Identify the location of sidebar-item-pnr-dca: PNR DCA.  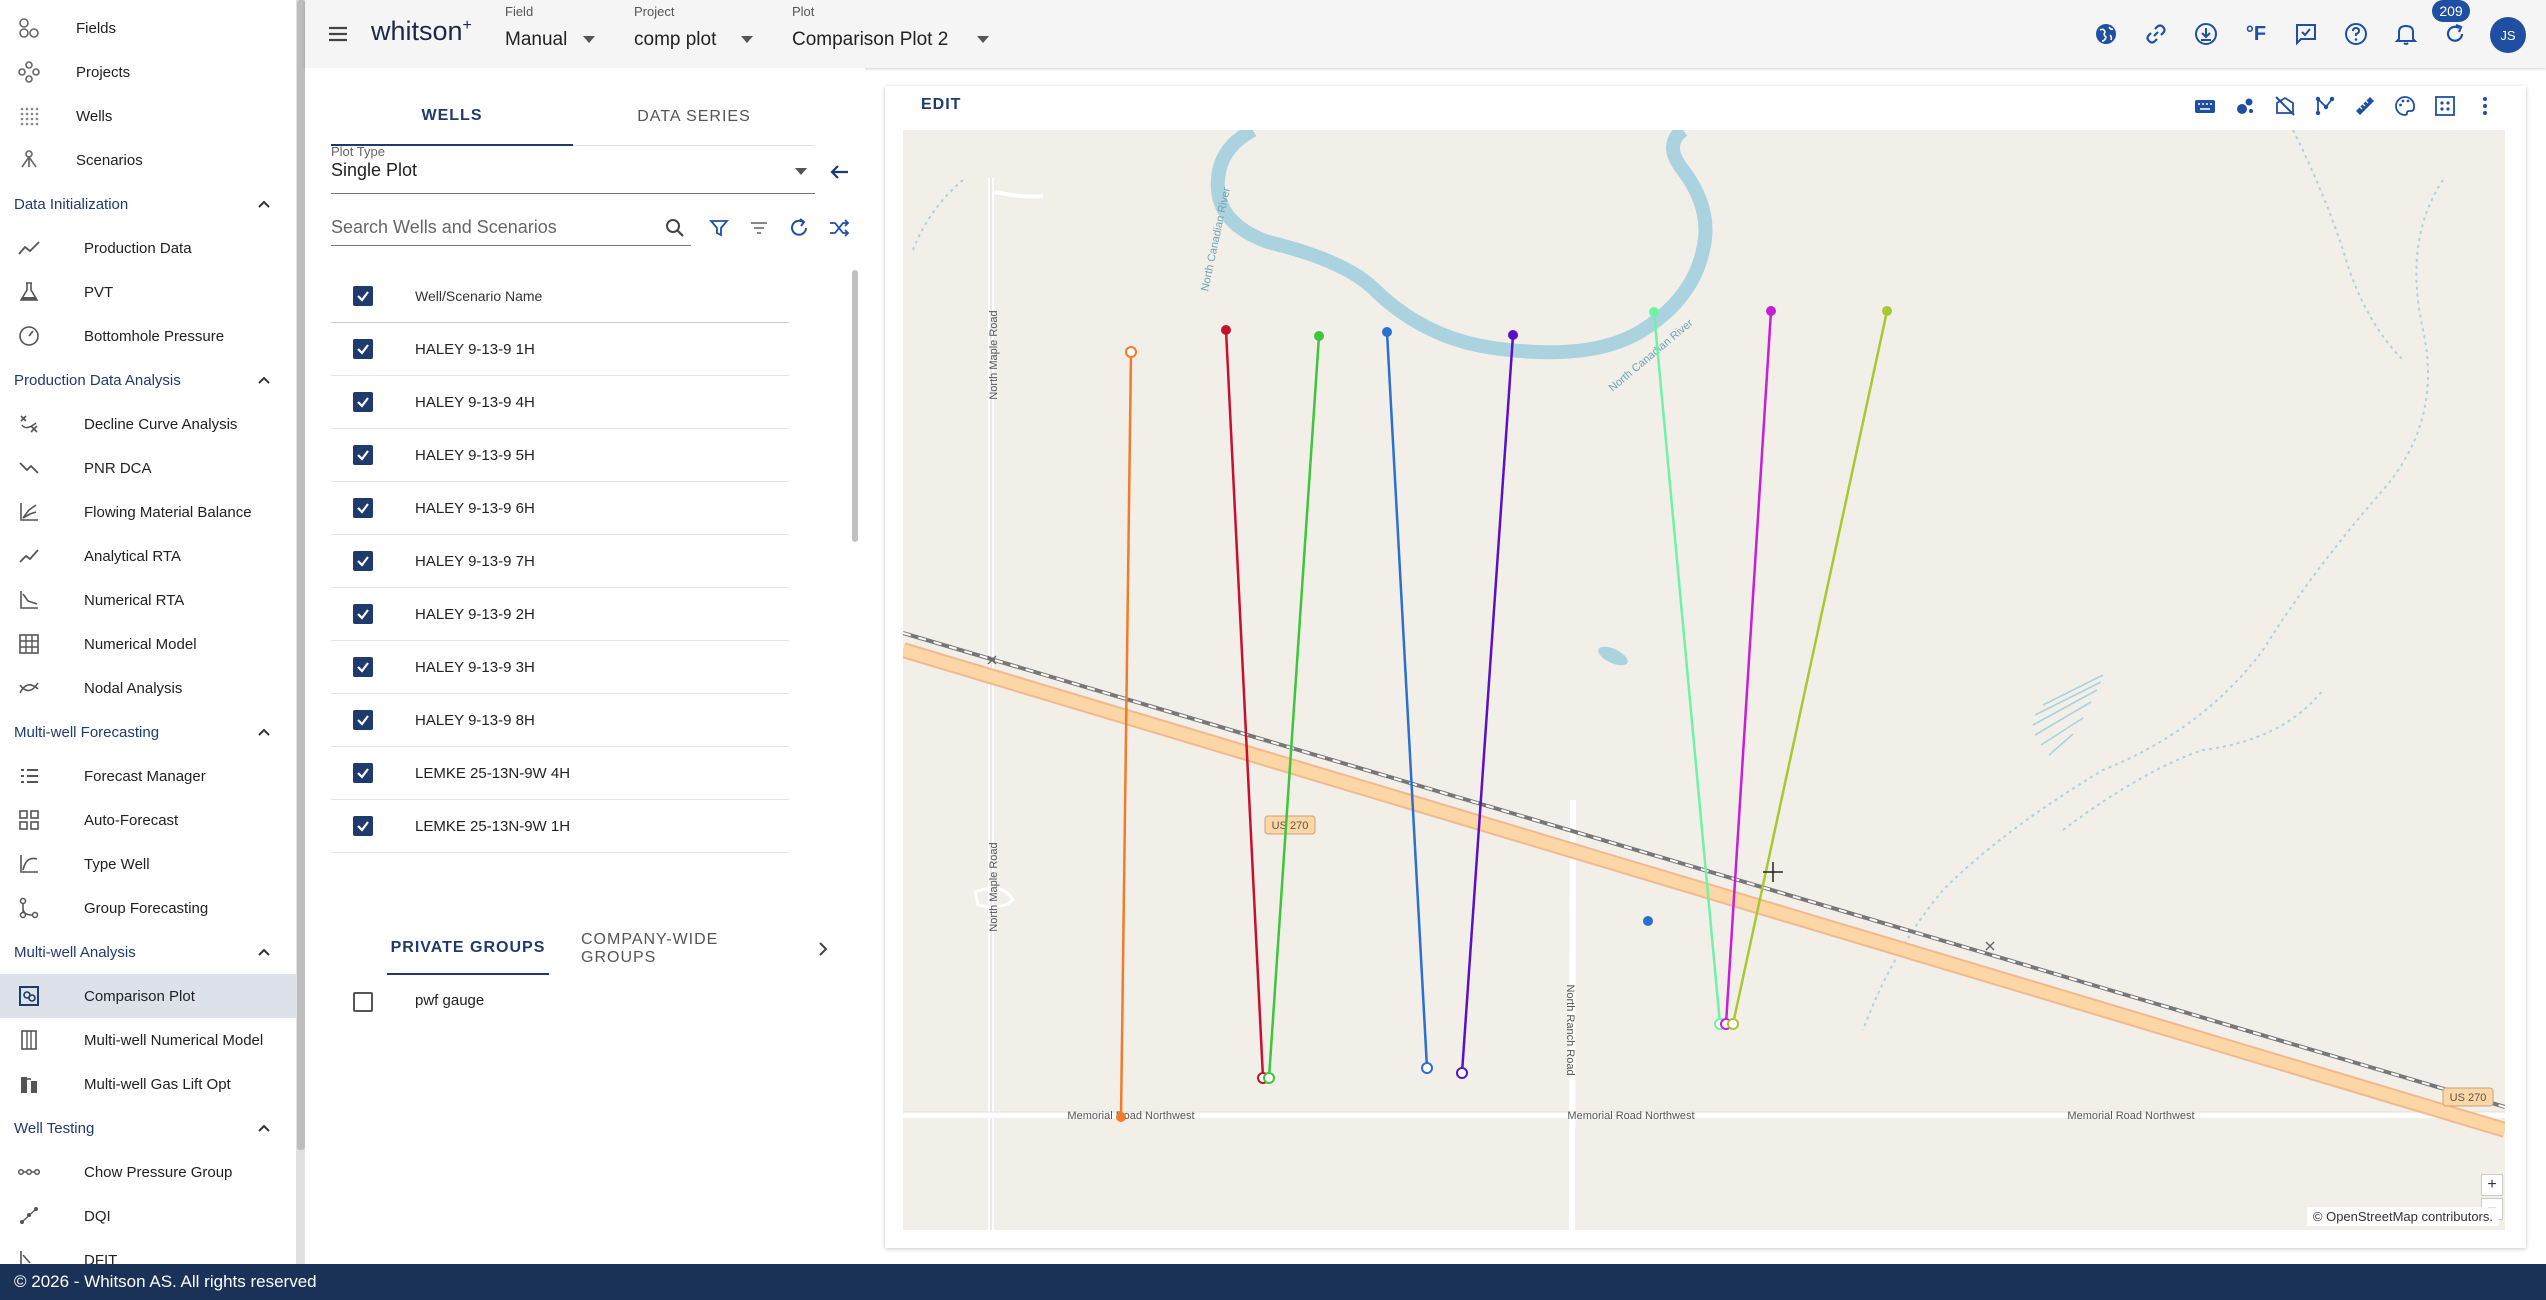
(148, 468).